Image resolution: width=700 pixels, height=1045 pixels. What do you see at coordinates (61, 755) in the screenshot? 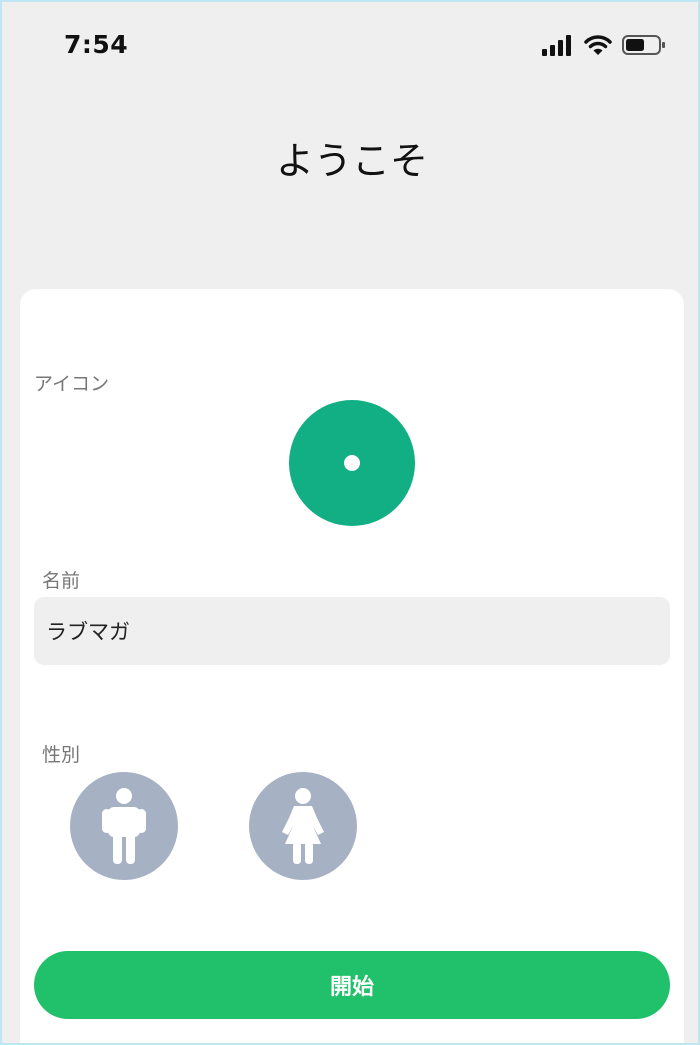
I see `gender-label: 性別` at bounding box center [61, 755].